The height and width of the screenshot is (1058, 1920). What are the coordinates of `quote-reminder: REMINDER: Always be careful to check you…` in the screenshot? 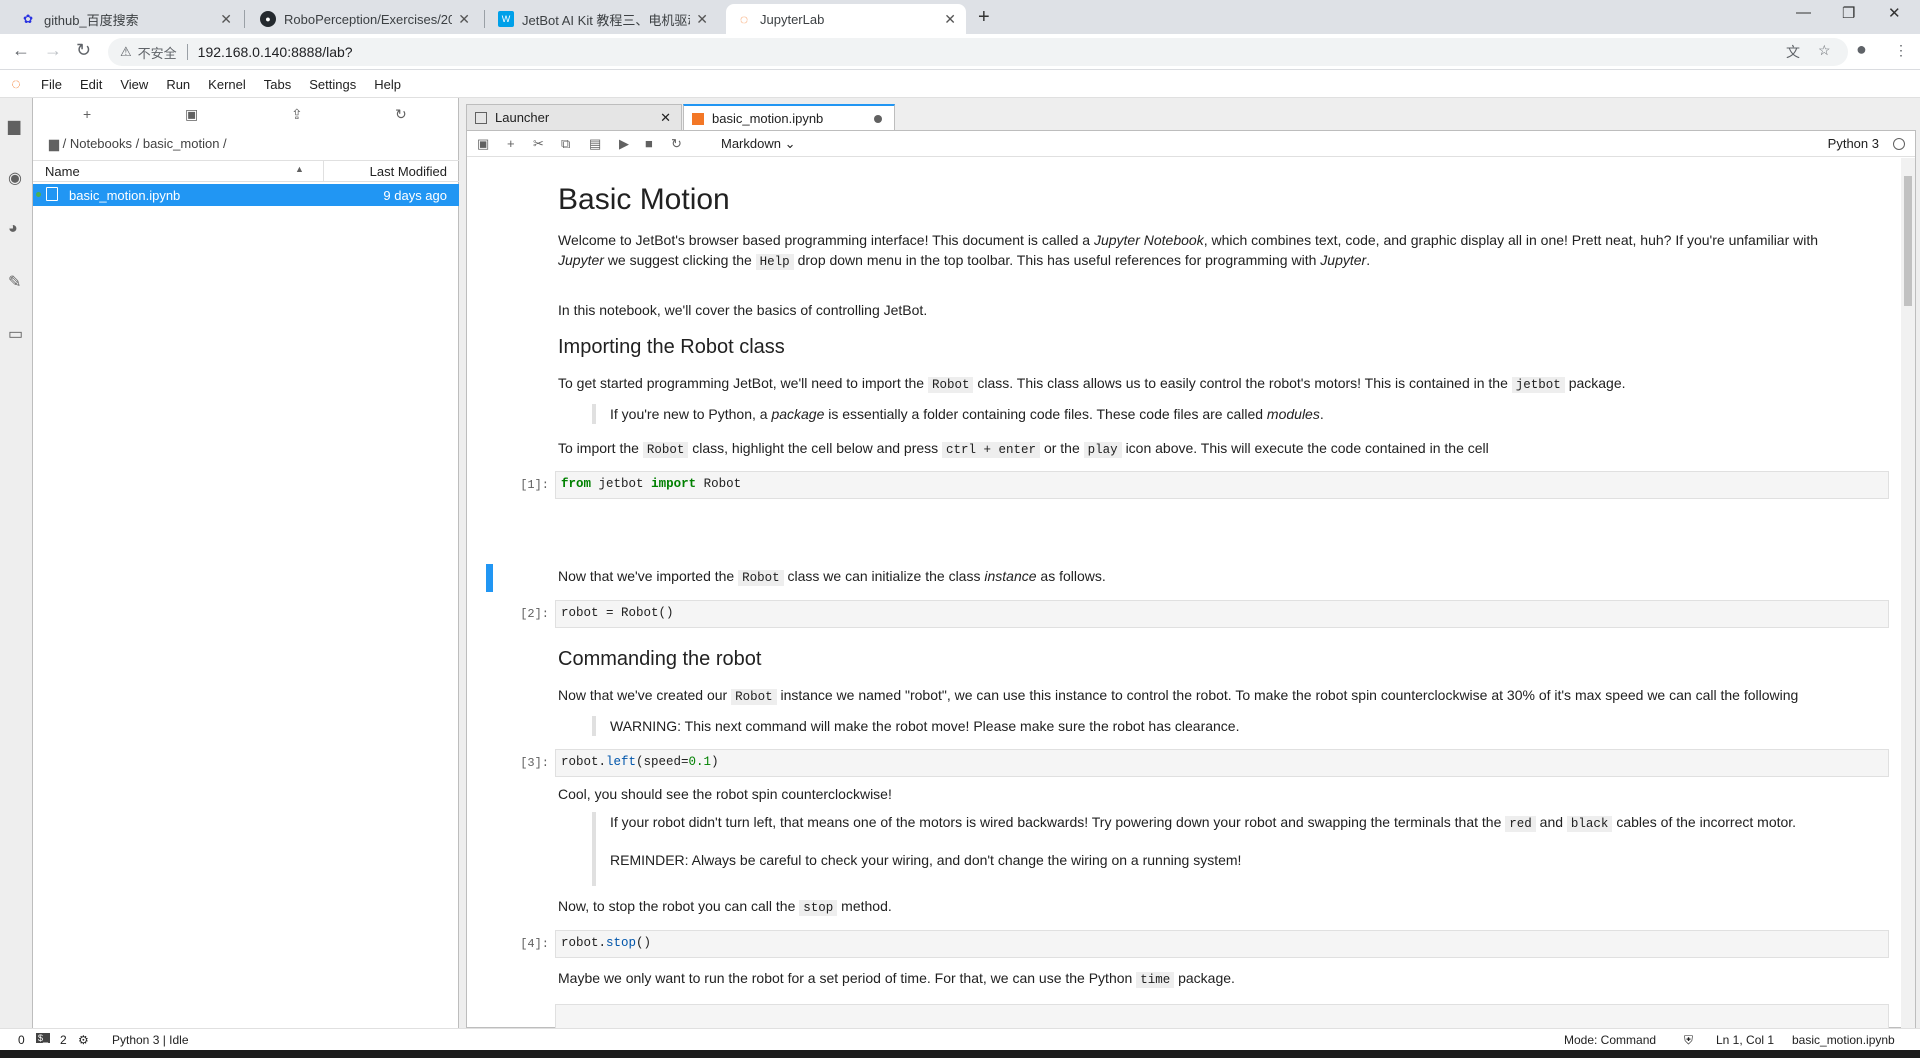 It's located at (926, 860).